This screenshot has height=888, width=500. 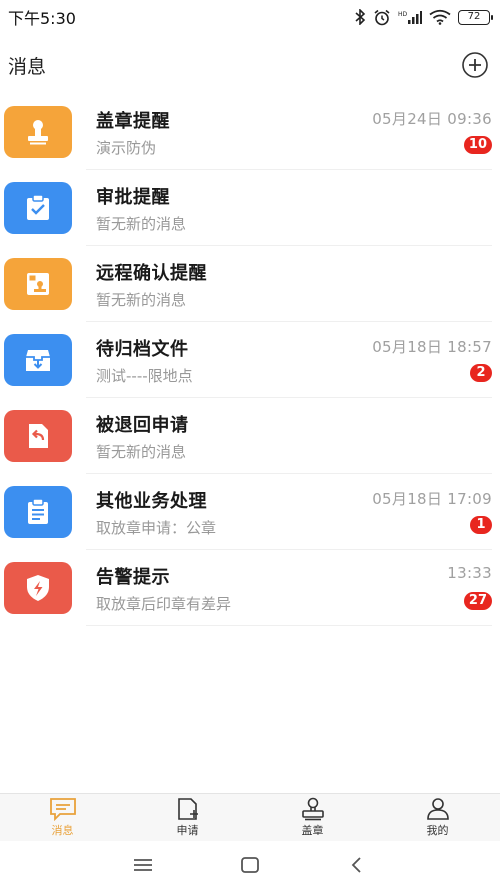 I want to click on shield-alert-icon, so click(x=38, y=588).